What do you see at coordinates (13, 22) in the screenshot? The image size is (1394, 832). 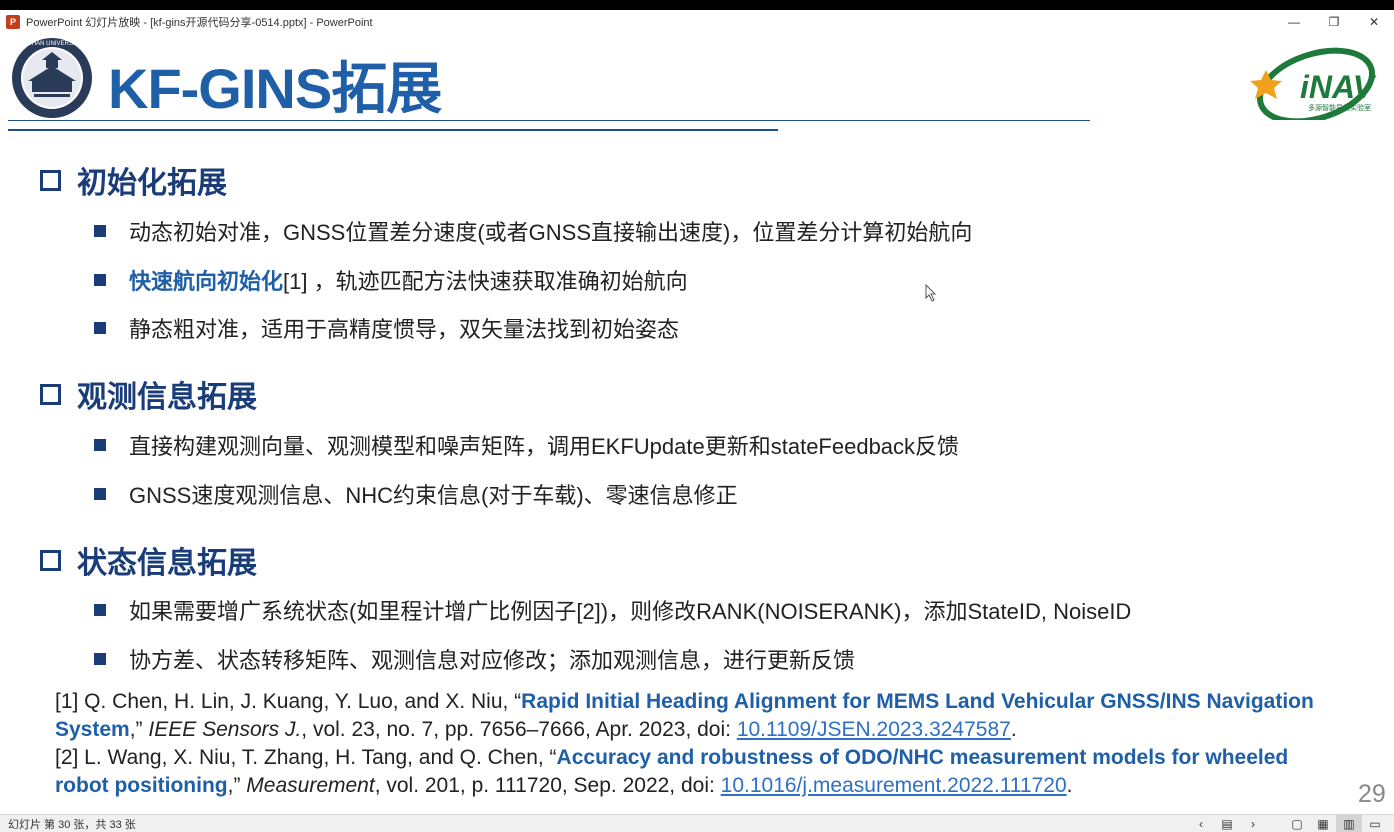 I see `powerpoint-app-icon: P` at bounding box center [13, 22].